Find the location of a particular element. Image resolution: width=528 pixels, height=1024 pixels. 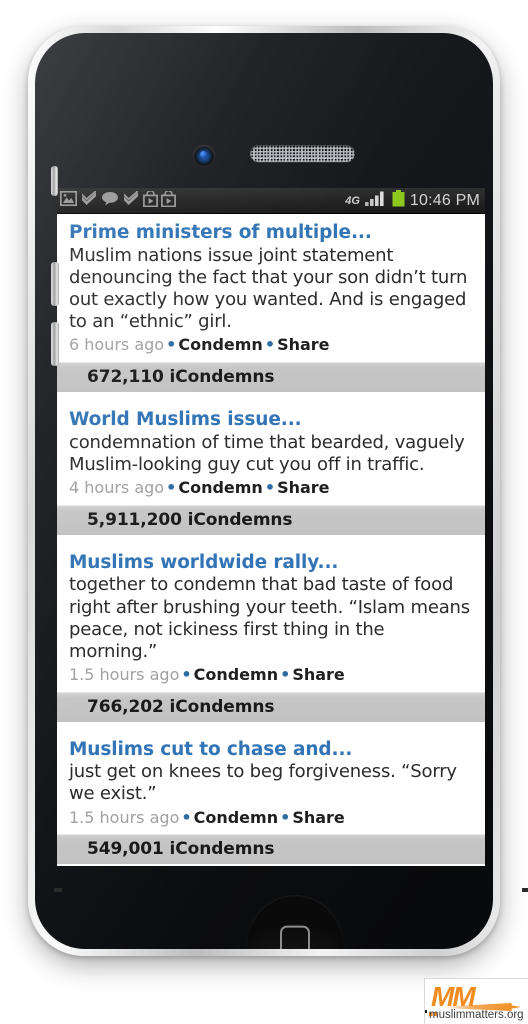

condemn-count-bar: 5,911,200 iCondemns is located at coordinates (271, 519).